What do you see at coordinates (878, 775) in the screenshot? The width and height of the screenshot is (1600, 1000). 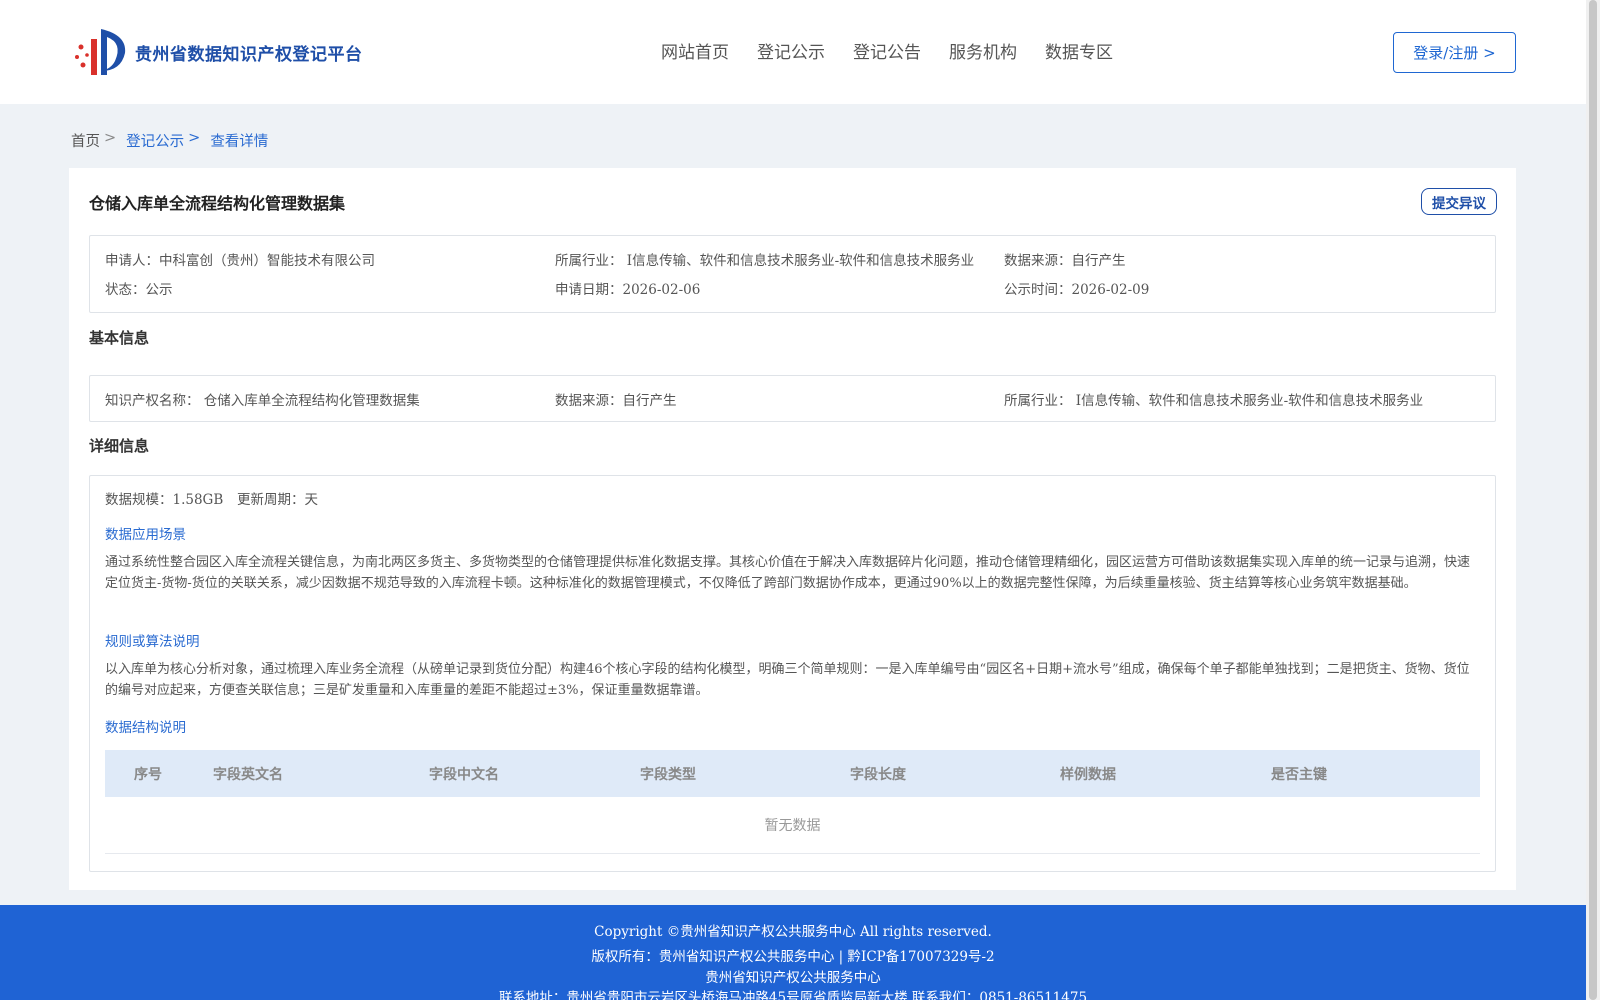 I see `column-header-length: 字段长度` at bounding box center [878, 775].